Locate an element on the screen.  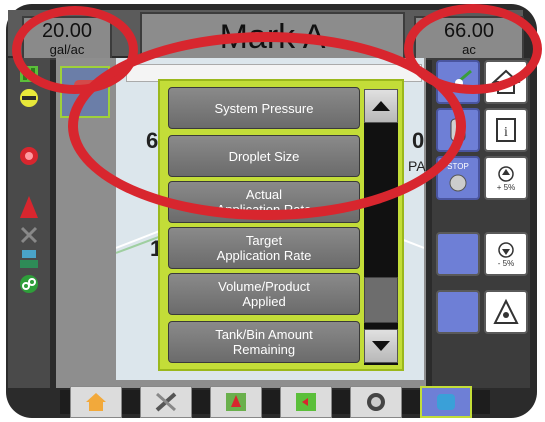
chevron-up-icon is located at coordinates (381, 106).